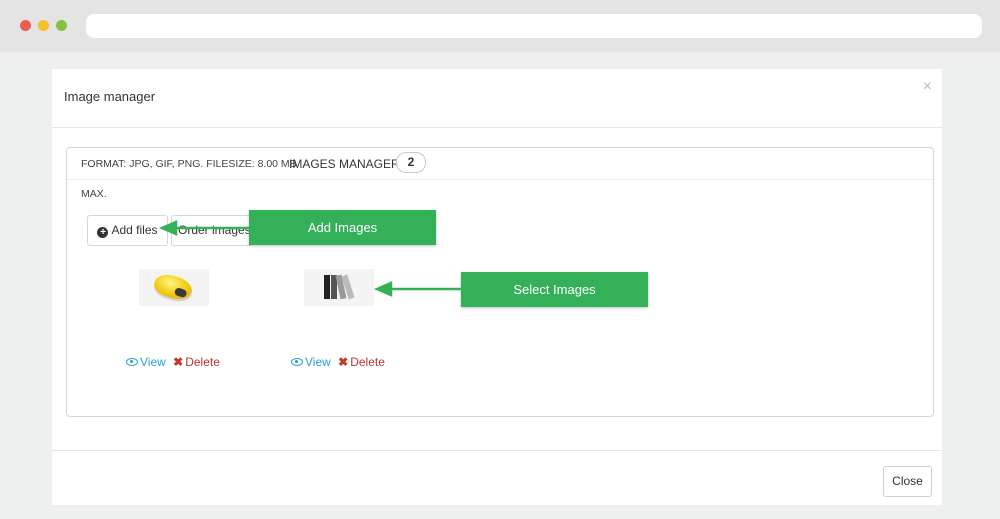 The image size is (1000, 519). What do you see at coordinates (327, 287) in the screenshot?
I see `book-spine` at bounding box center [327, 287].